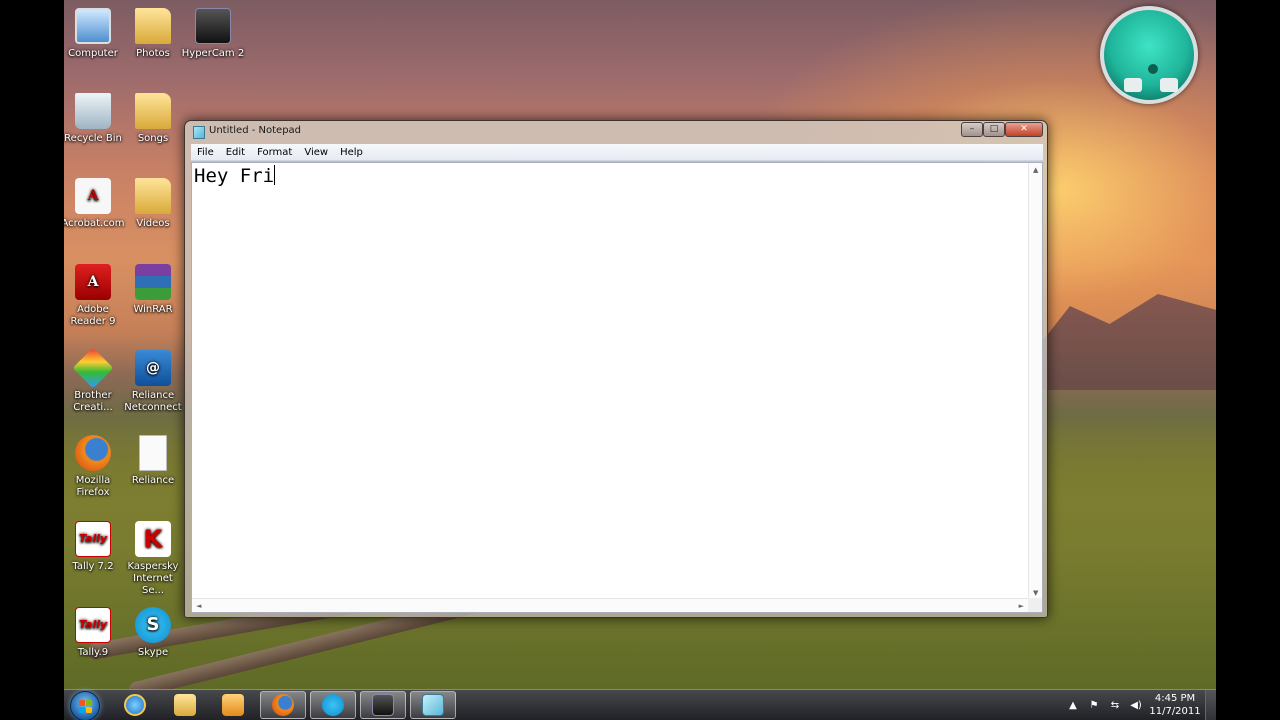  What do you see at coordinates (994, 129) in the screenshot?
I see `maximize-button: □` at bounding box center [994, 129].